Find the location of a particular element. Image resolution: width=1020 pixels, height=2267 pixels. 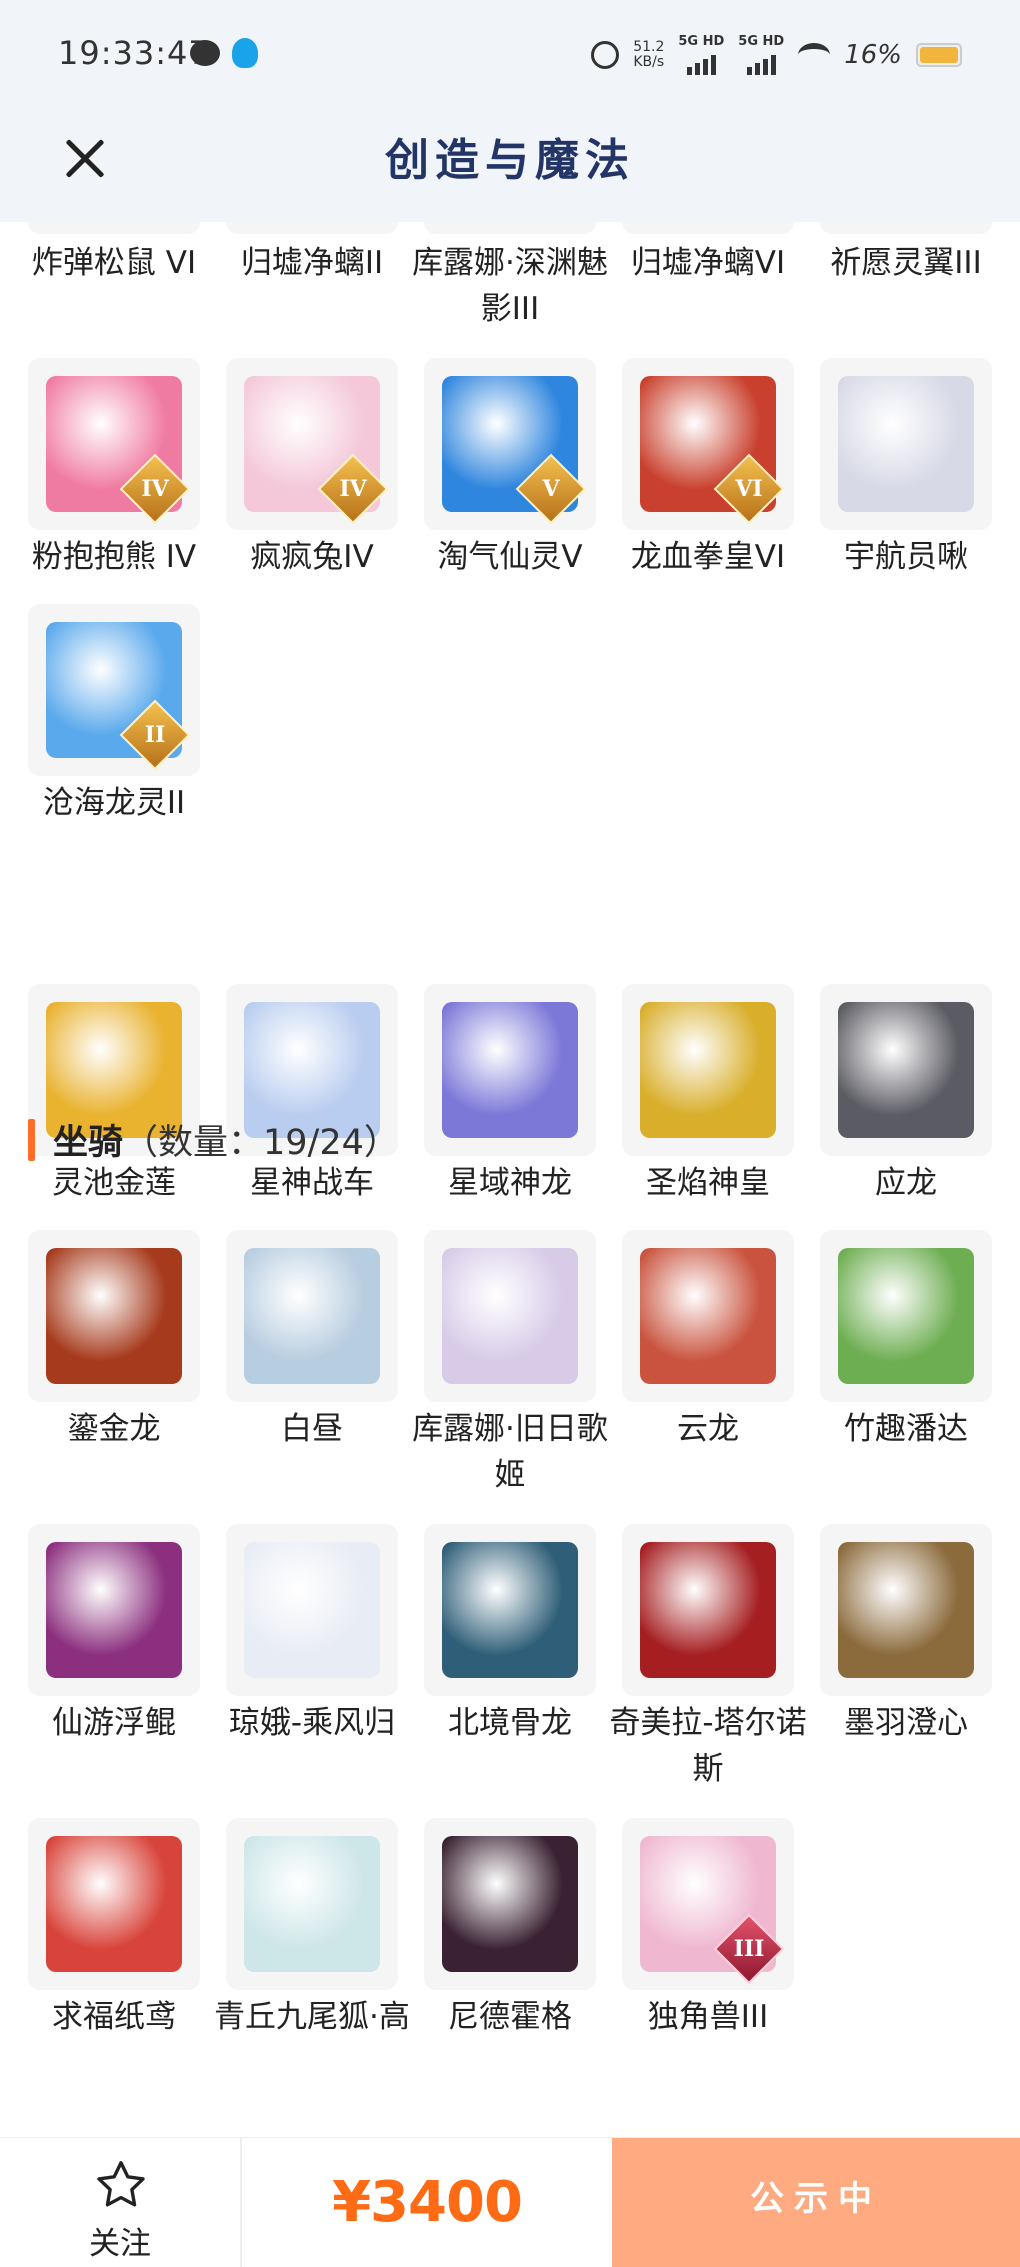

pet-name: 归墟净螭VI is located at coordinates (708, 263).